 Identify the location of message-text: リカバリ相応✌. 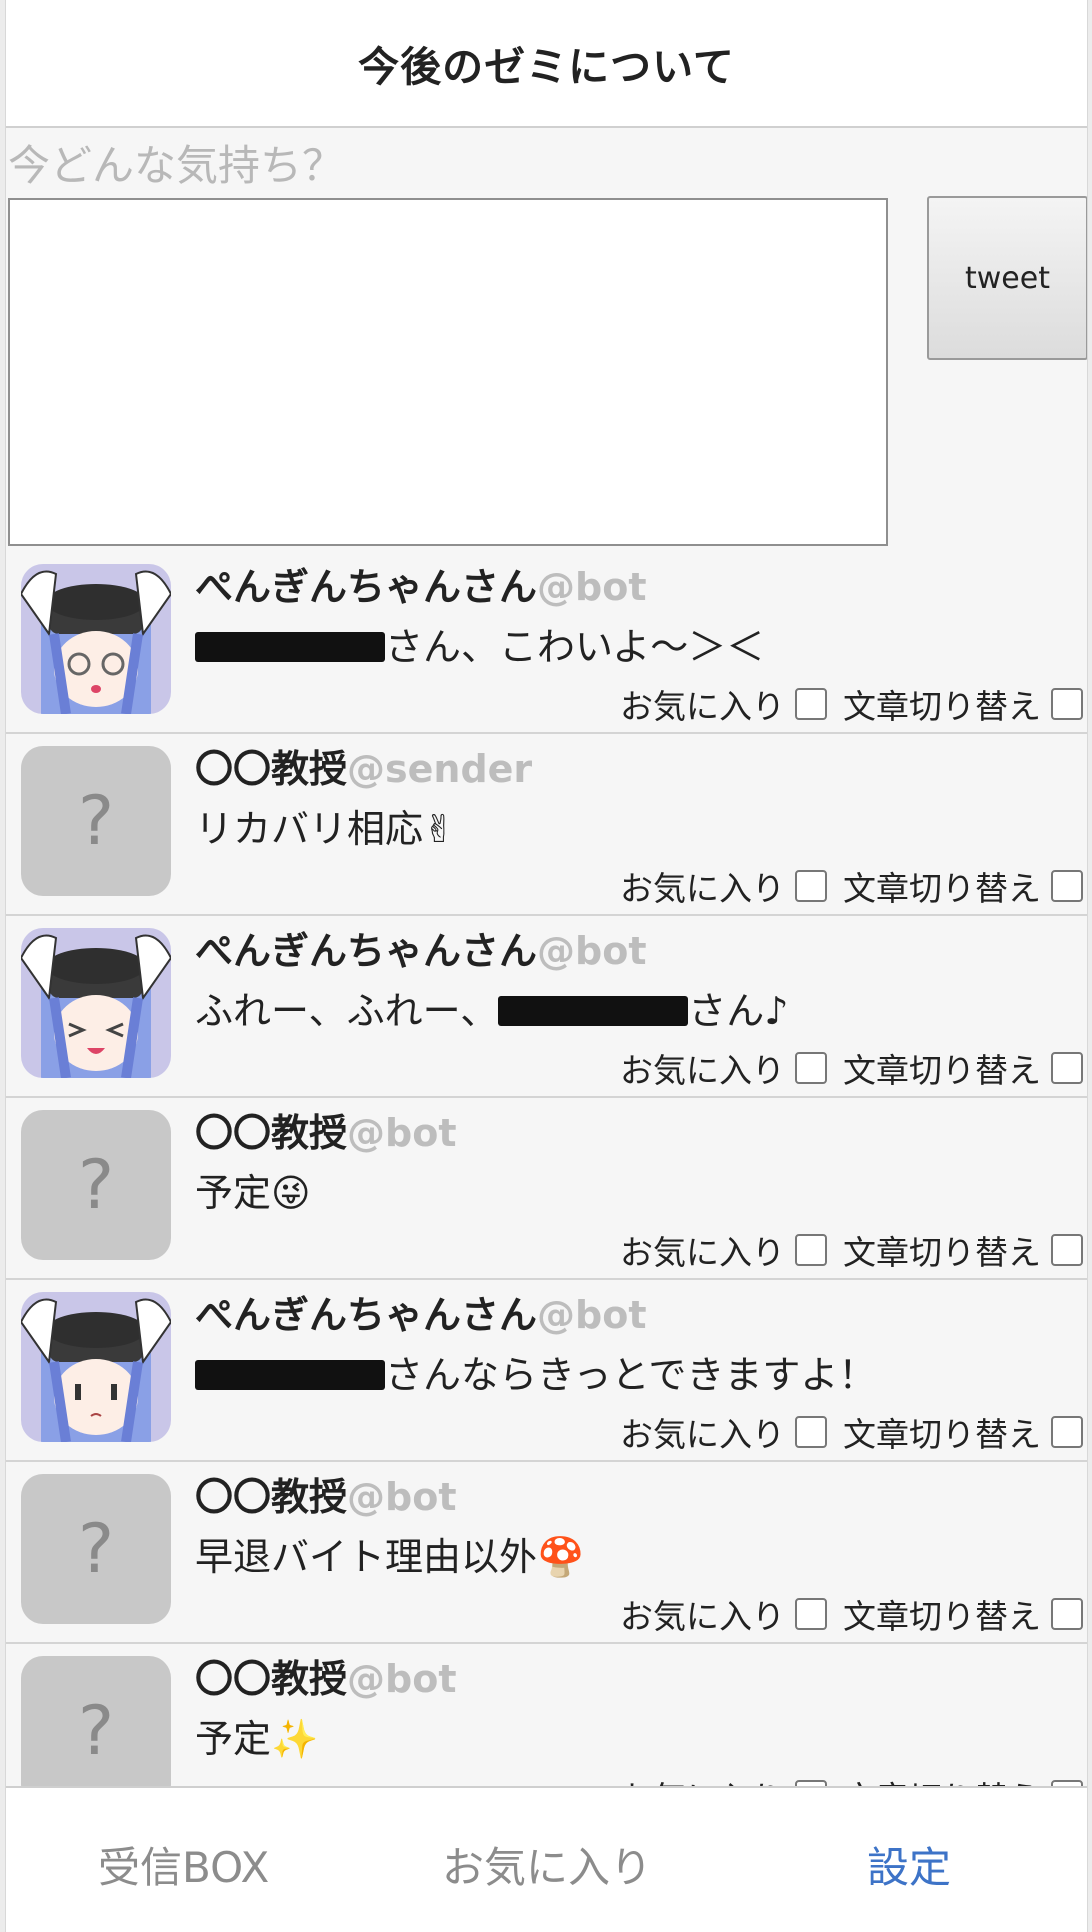
(325, 825).